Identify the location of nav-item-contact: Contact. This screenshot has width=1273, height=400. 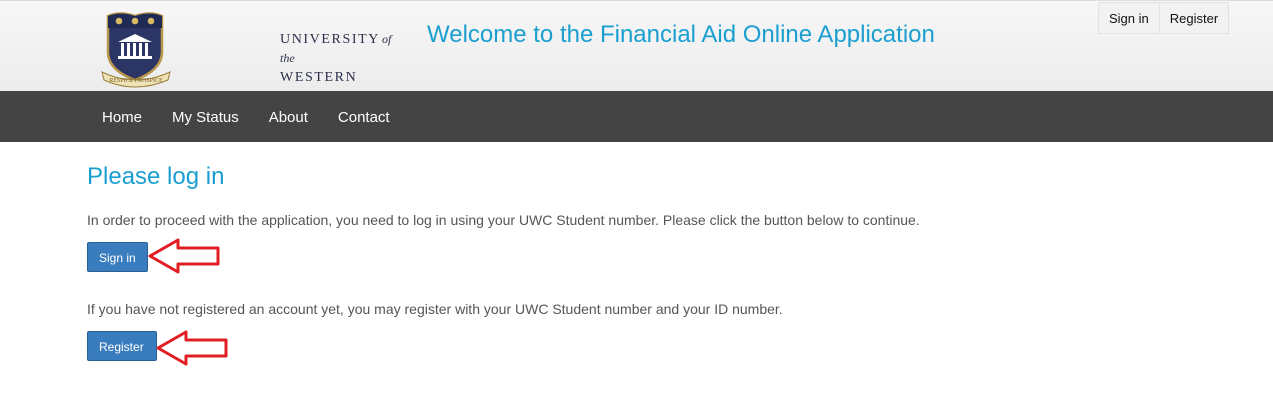
(364, 116).